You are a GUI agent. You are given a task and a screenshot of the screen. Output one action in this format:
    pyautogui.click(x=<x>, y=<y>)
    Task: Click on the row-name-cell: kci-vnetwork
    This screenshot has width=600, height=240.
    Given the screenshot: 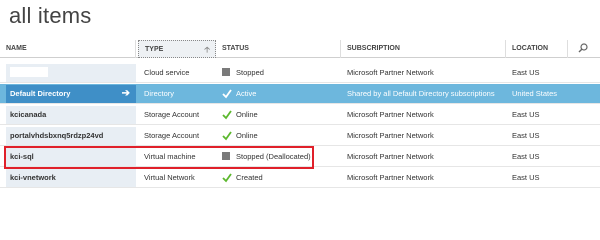 What is the action you would take?
    pyautogui.click(x=71, y=178)
    